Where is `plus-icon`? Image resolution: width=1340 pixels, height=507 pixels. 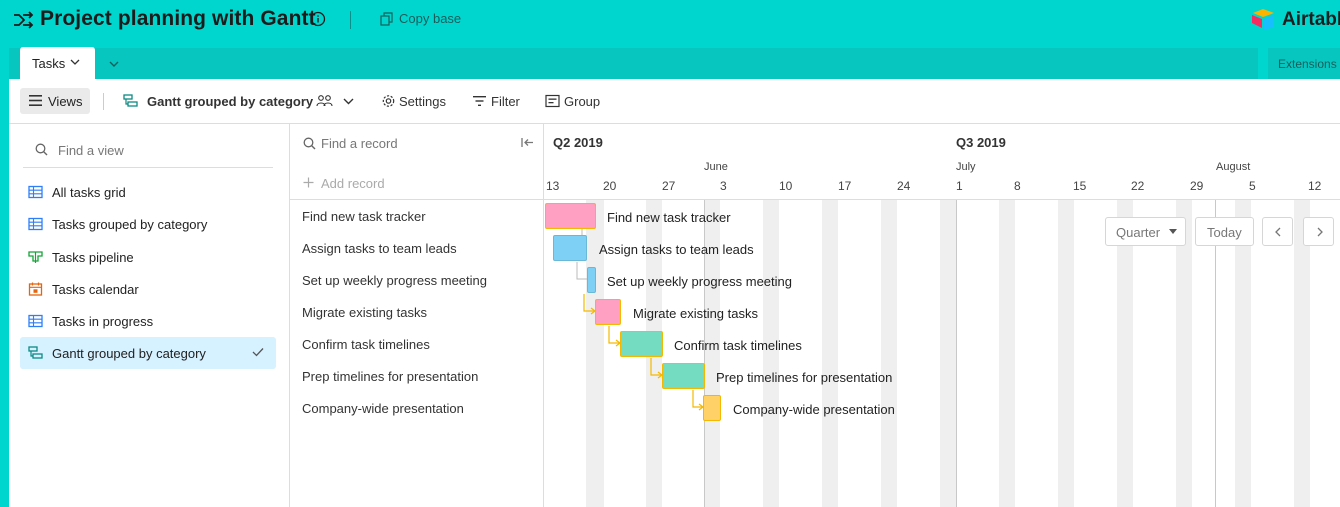
plus-icon is located at coordinates (308, 182).